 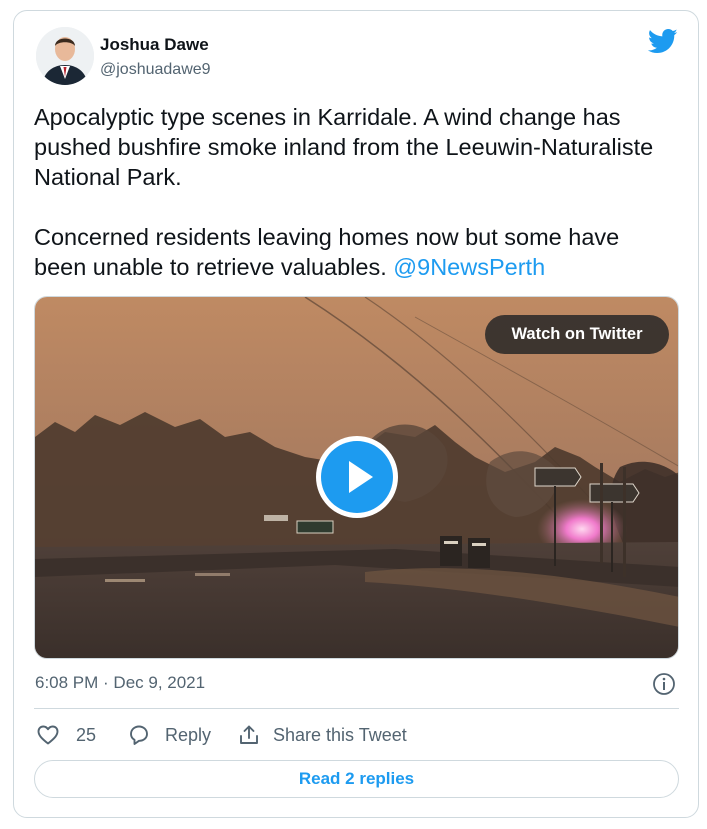 I want to click on share-icon, so click(x=249, y=734).